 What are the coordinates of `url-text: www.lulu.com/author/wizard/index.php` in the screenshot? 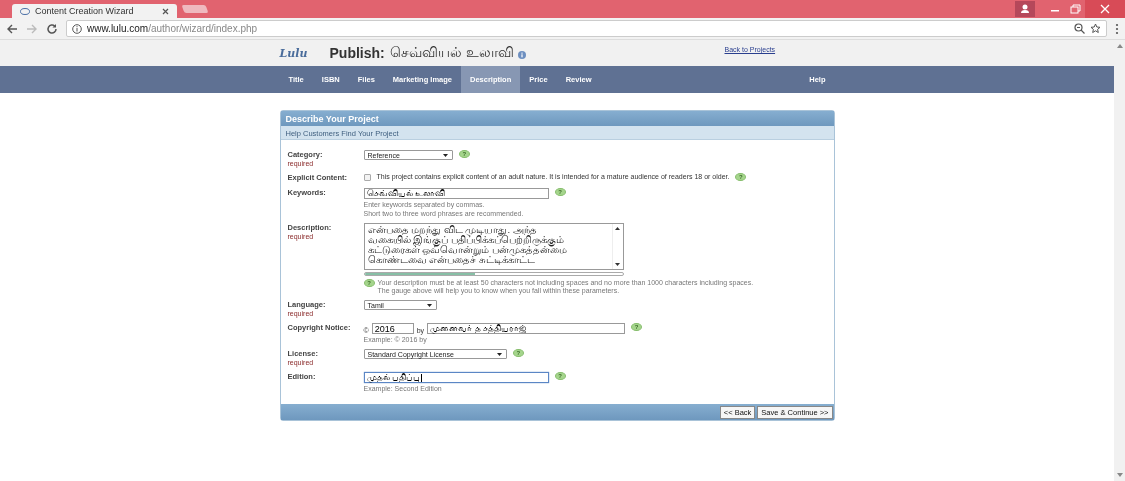 It's located at (172, 28).